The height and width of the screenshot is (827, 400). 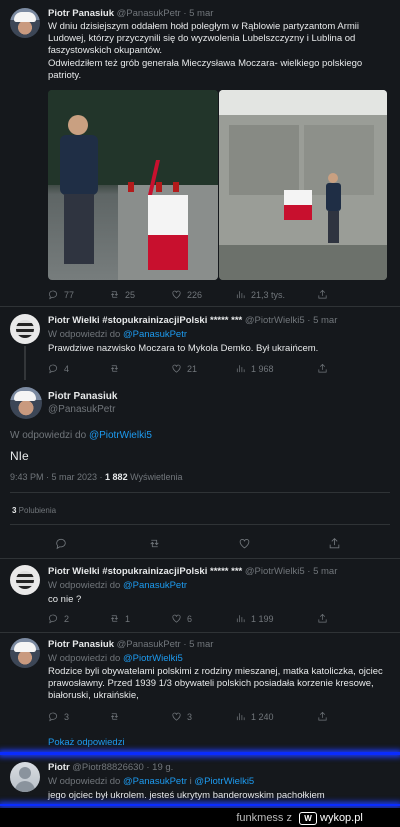 What do you see at coordinates (78, 618) in the screenshot?
I see `reply-button: 2` at bounding box center [78, 618].